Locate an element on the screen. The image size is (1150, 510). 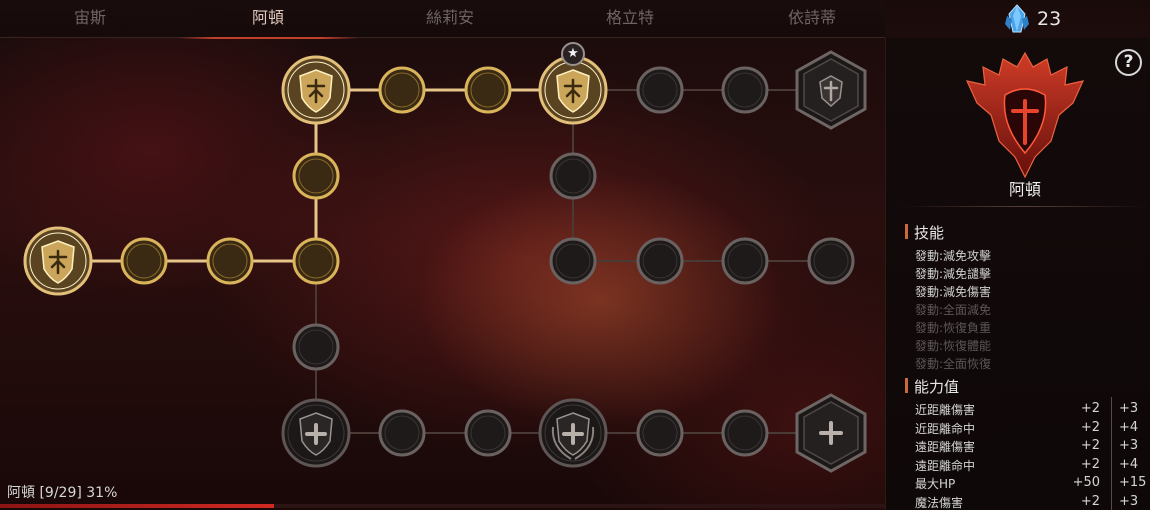
stat-row: 遠距離傷害 +2 +3 is located at coordinates (1030, 446).